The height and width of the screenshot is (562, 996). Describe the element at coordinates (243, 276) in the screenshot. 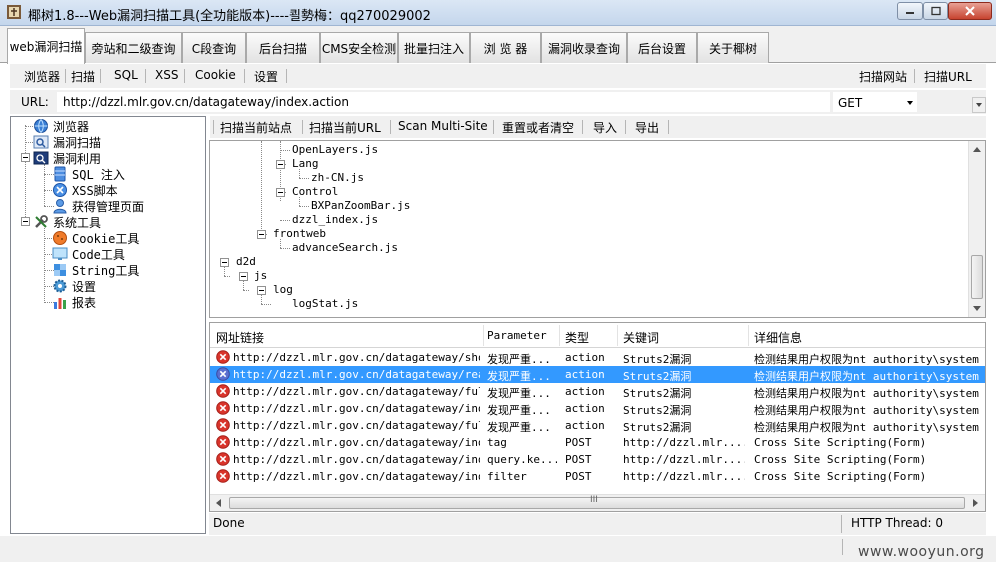

I see `expander-js` at that location.